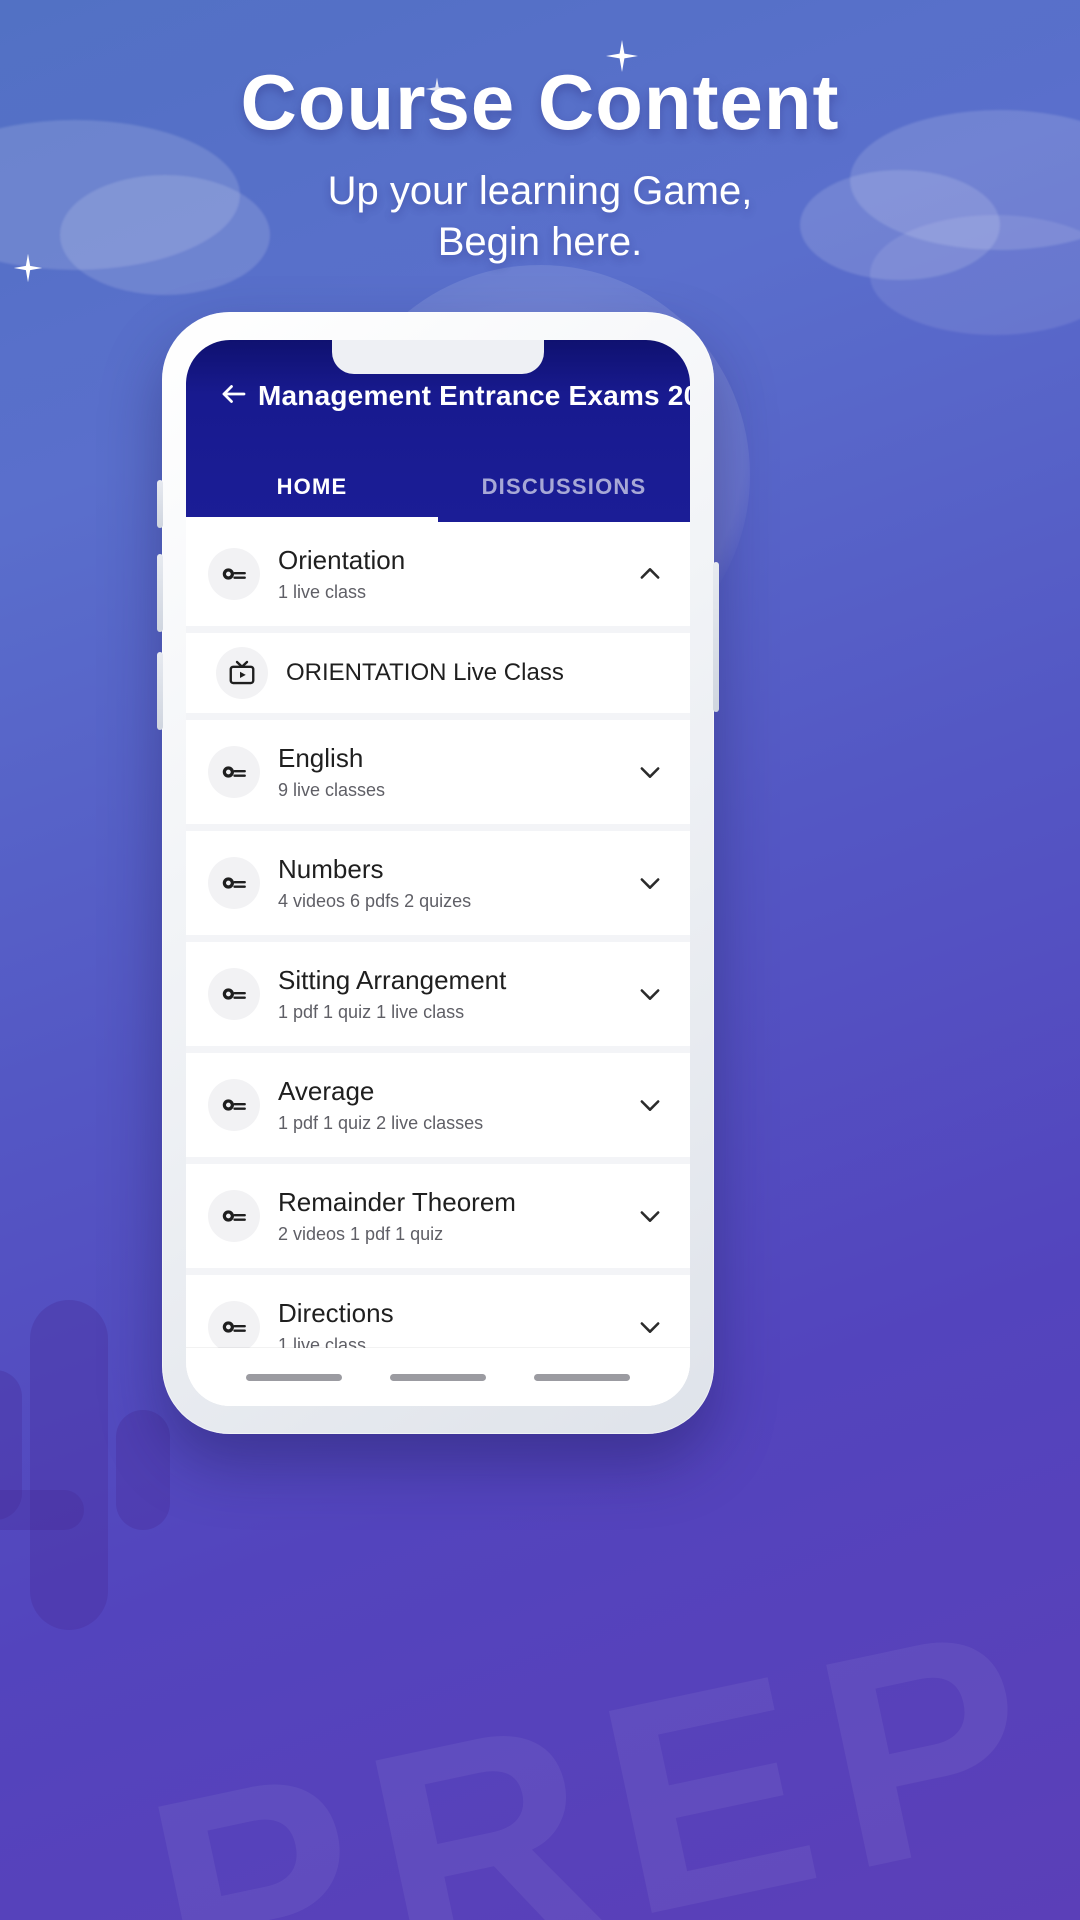  Describe the element at coordinates (540, 242) in the screenshot. I see `promo-subtitle-line2: Begin here.` at that location.